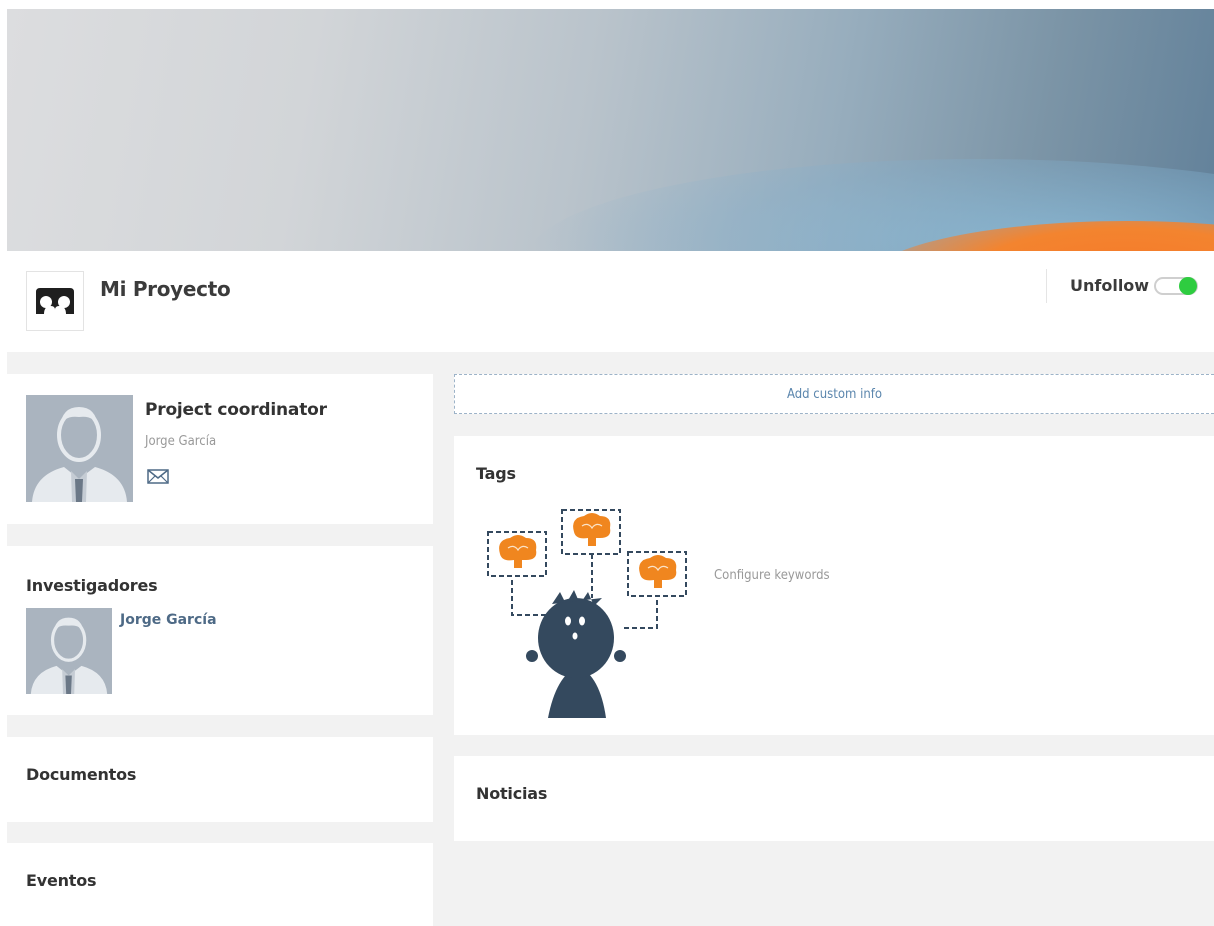 The width and height of the screenshot is (1214, 926). Describe the element at coordinates (220, 449) in the screenshot. I see `coordinator-card: Project coordinator Jorge García` at that location.